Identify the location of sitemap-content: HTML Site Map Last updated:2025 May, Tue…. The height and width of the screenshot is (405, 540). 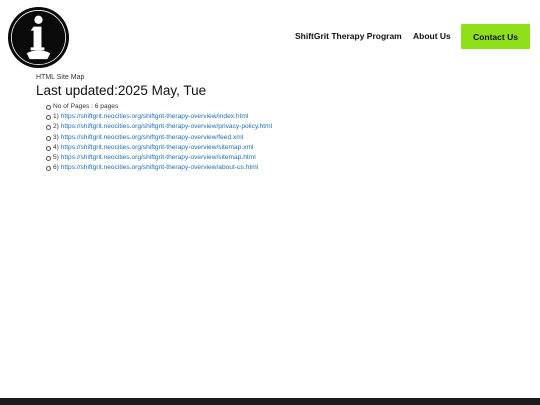
(154, 123).